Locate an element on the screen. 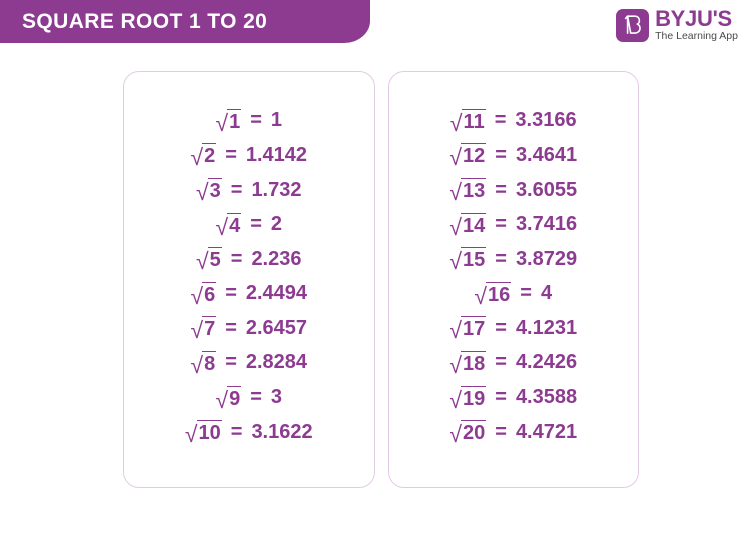 The image size is (750, 533). radicand-value: 4 is located at coordinates (234, 224).